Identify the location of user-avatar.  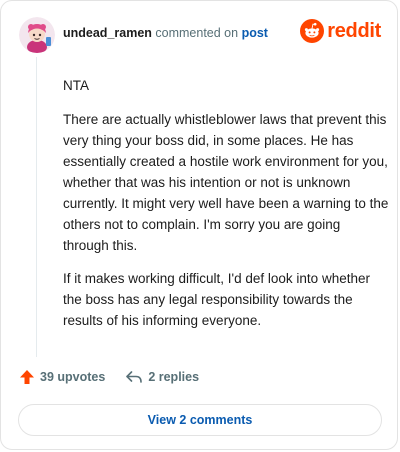
(37, 35).